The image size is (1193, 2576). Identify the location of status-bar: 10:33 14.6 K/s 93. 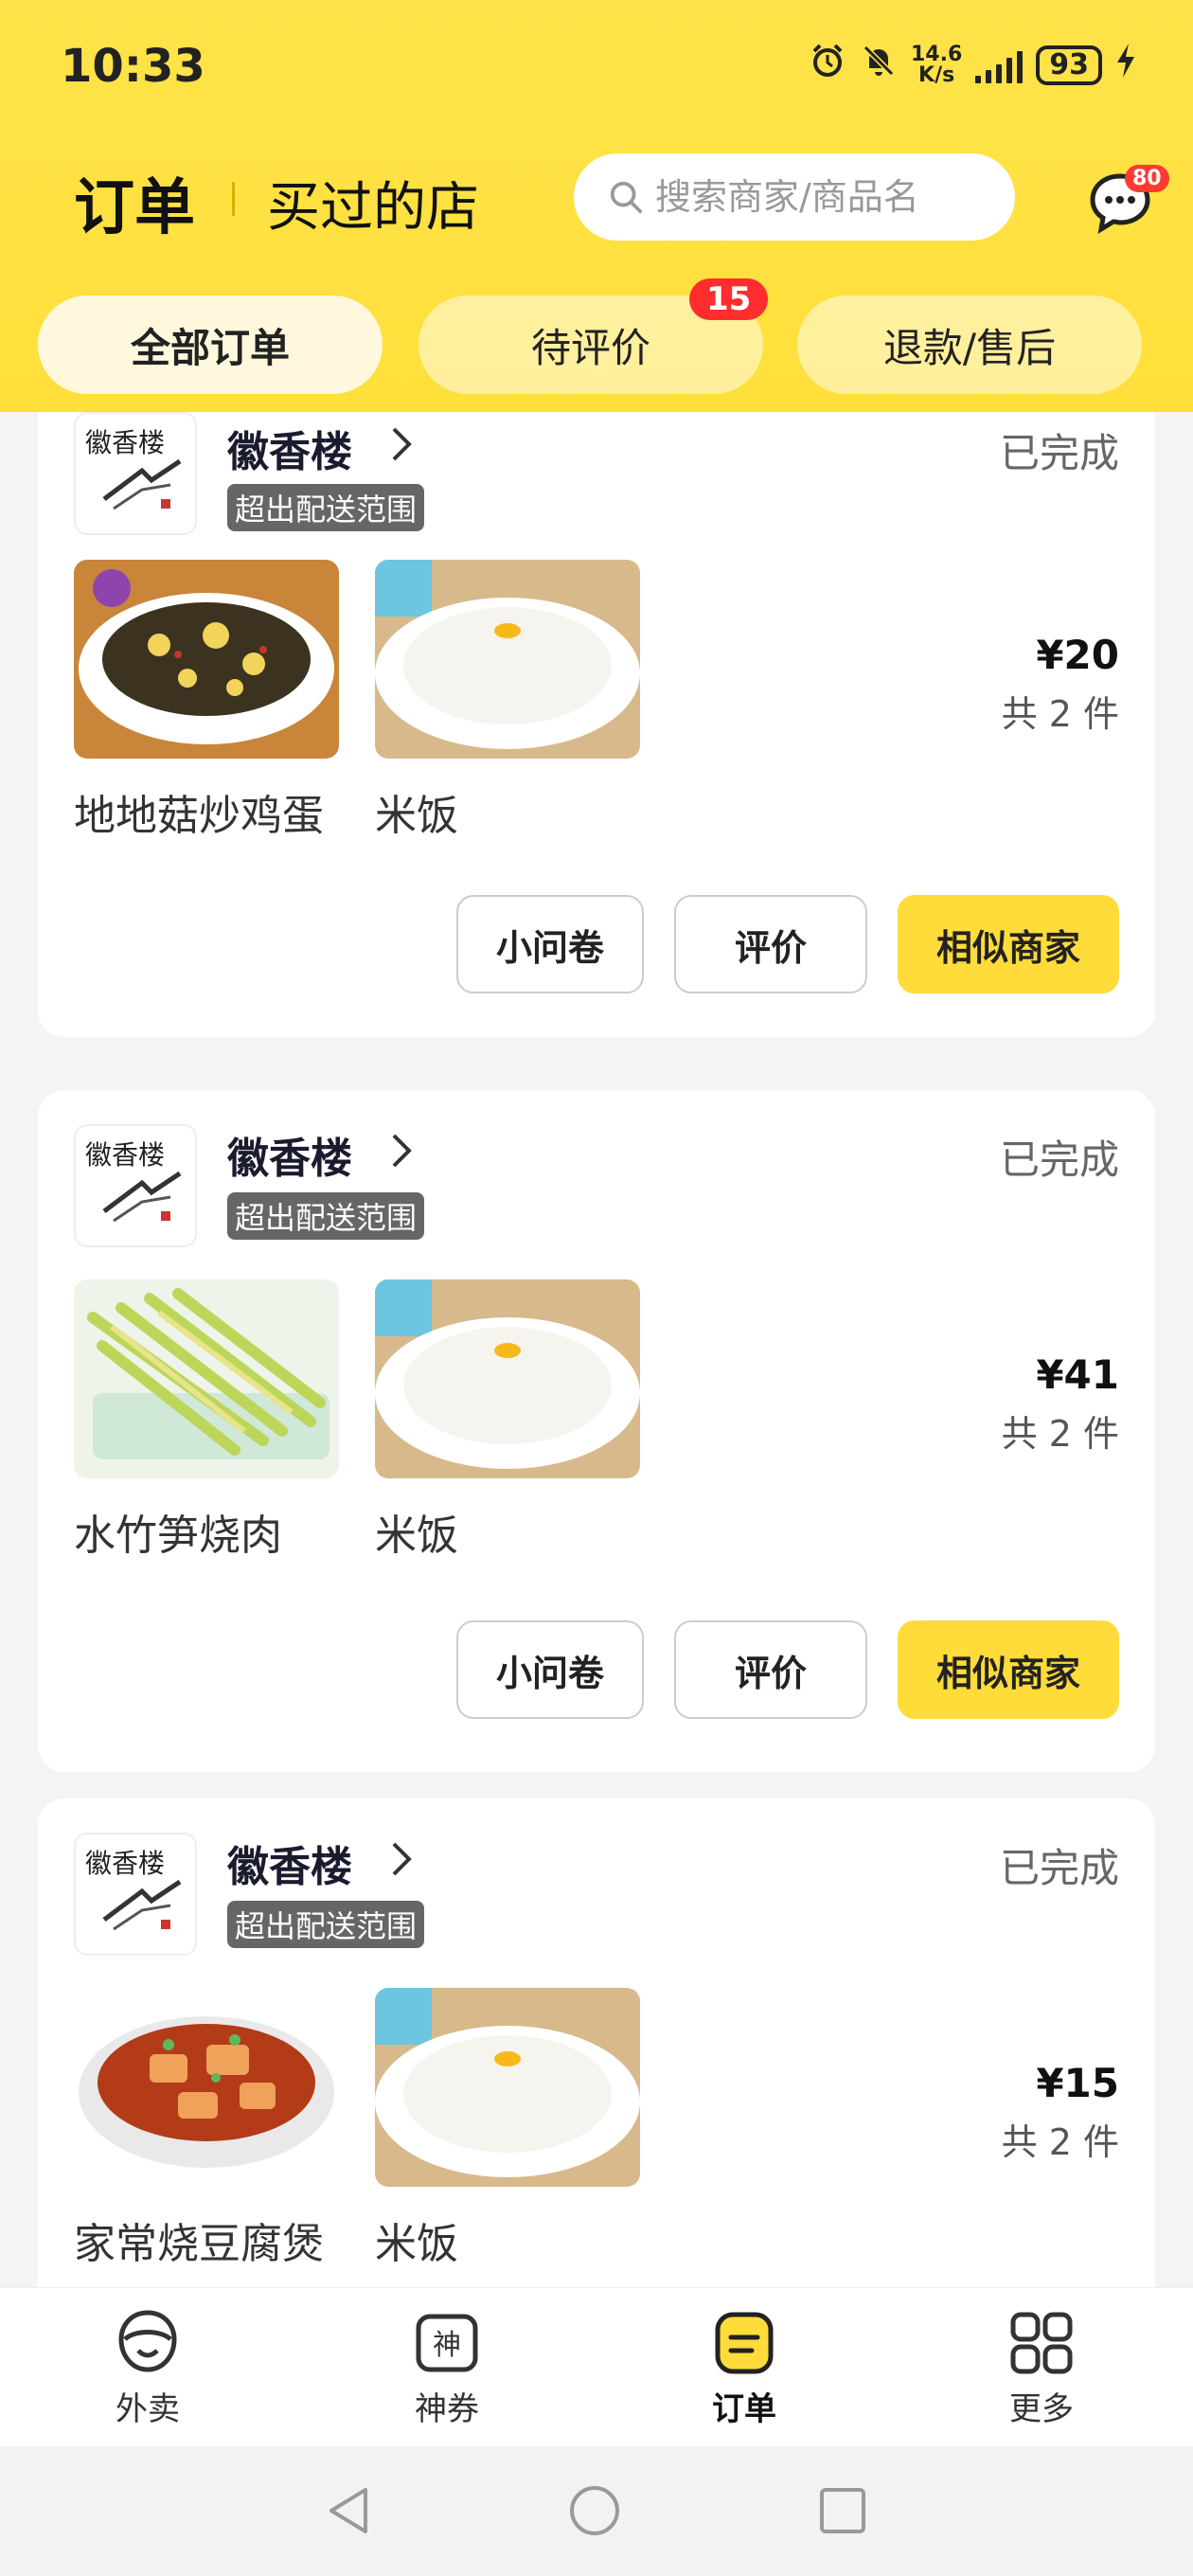
(596, 66).